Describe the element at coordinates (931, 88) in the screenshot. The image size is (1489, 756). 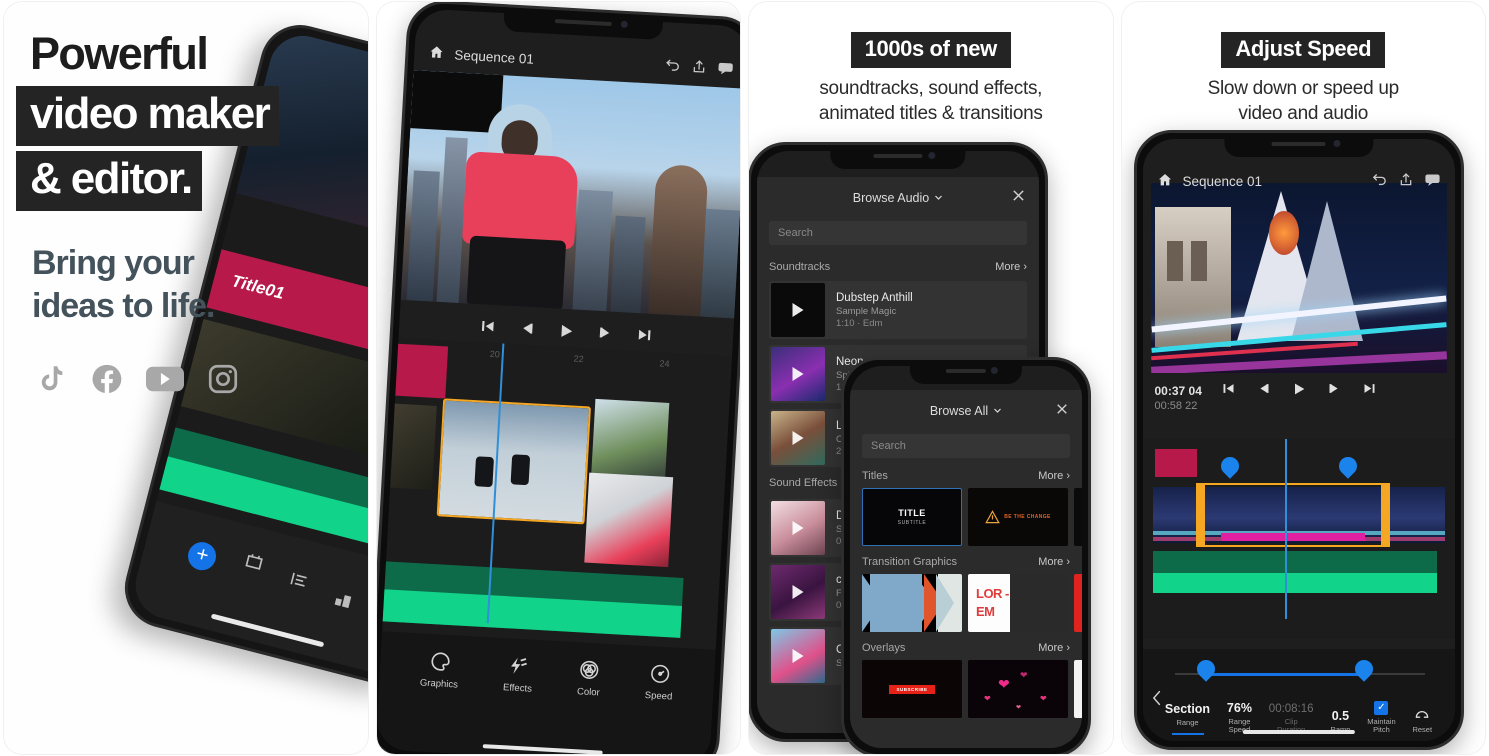
I see `panel3-caption-sub-line-1: soundtracks, sound effects,` at that location.